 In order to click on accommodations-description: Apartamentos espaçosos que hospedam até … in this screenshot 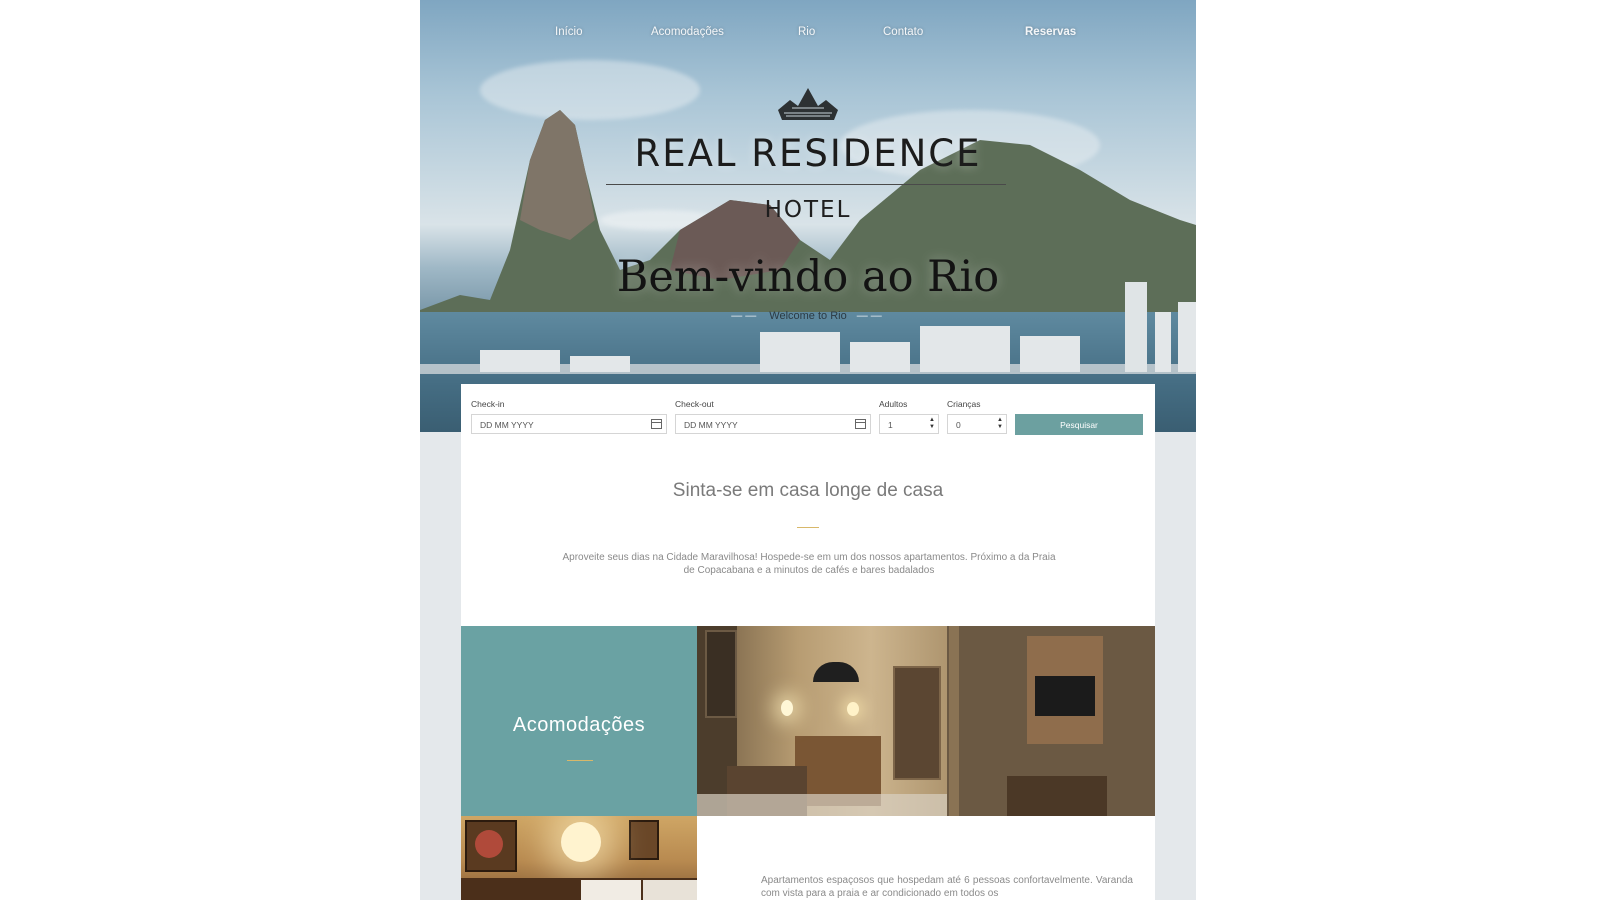, I will do `click(947, 887)`.